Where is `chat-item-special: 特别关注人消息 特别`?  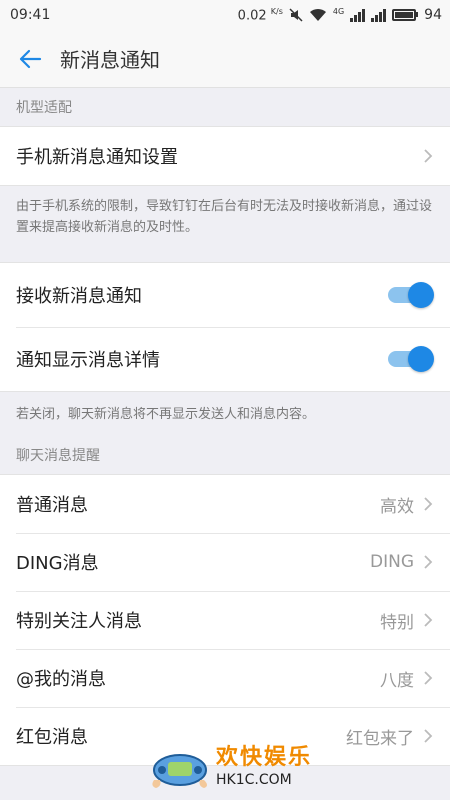
chat-item-special: 特别关注人消息 特别 is located at coordinates (225, 620).